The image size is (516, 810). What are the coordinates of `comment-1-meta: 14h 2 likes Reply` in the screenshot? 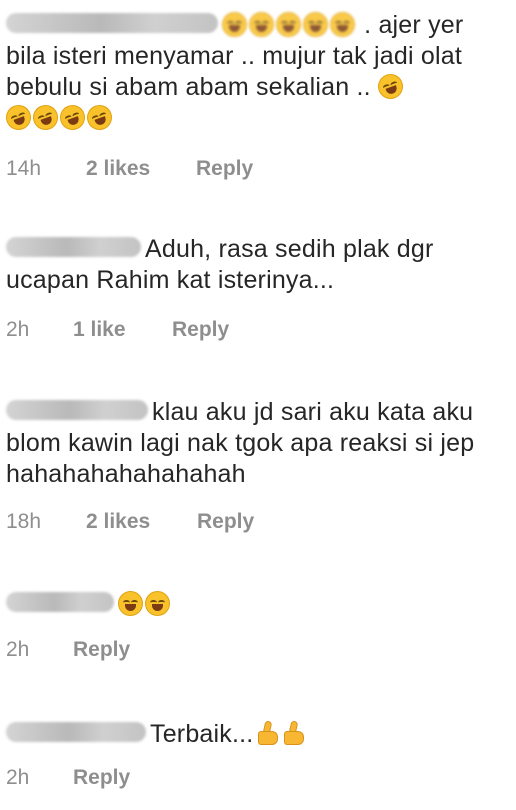 It's located at (156, 170).